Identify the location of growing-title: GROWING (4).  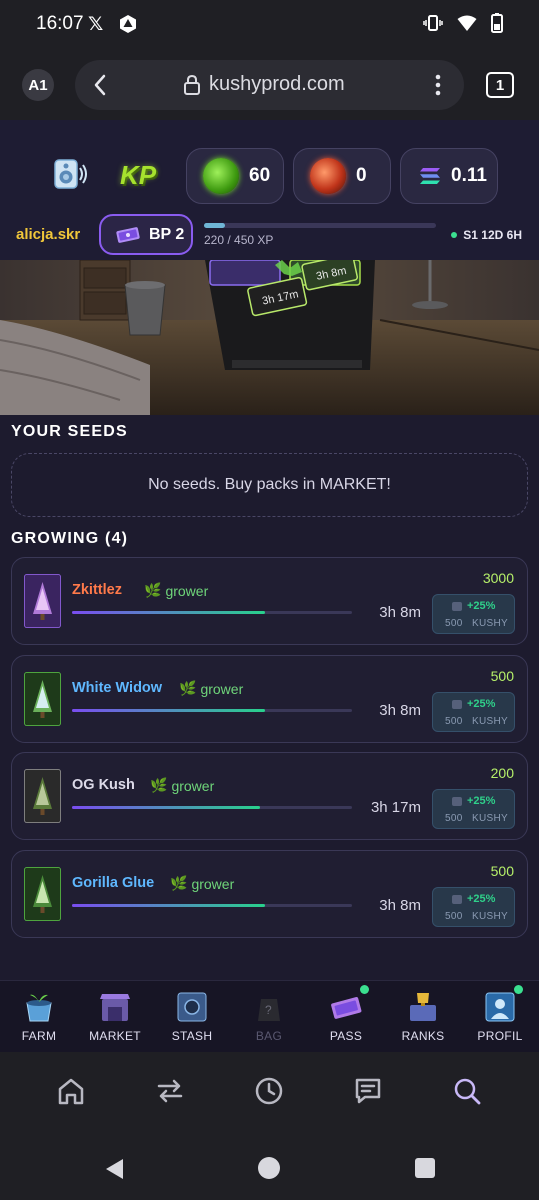
(70, 538).